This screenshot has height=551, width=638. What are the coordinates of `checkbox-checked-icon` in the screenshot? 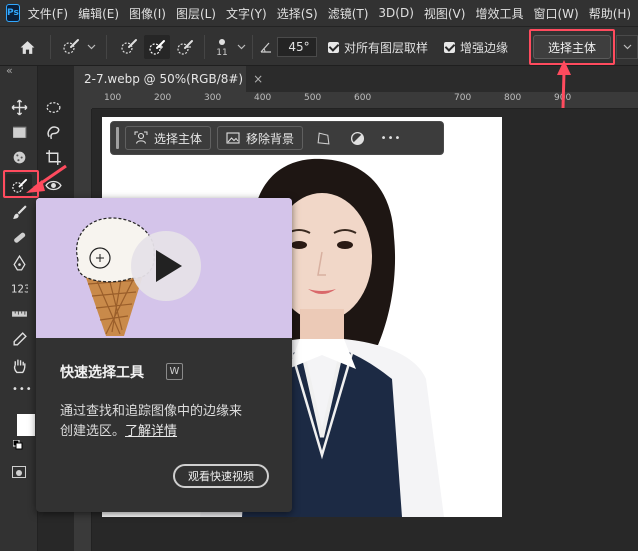 It's located at (449, 47).